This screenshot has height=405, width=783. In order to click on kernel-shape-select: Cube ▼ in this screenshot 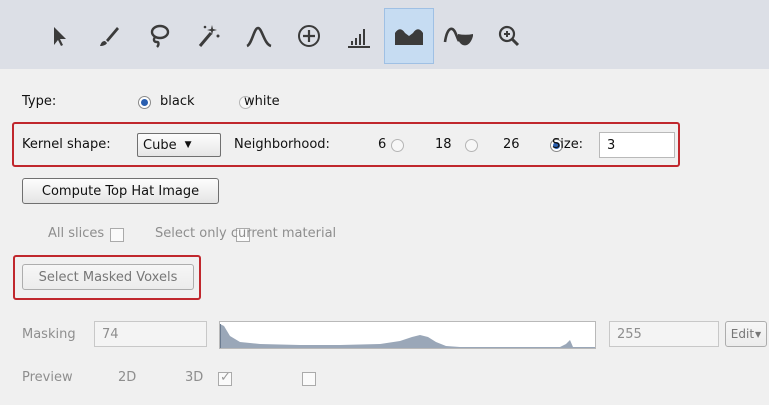, I will do `click(179, 145)`.